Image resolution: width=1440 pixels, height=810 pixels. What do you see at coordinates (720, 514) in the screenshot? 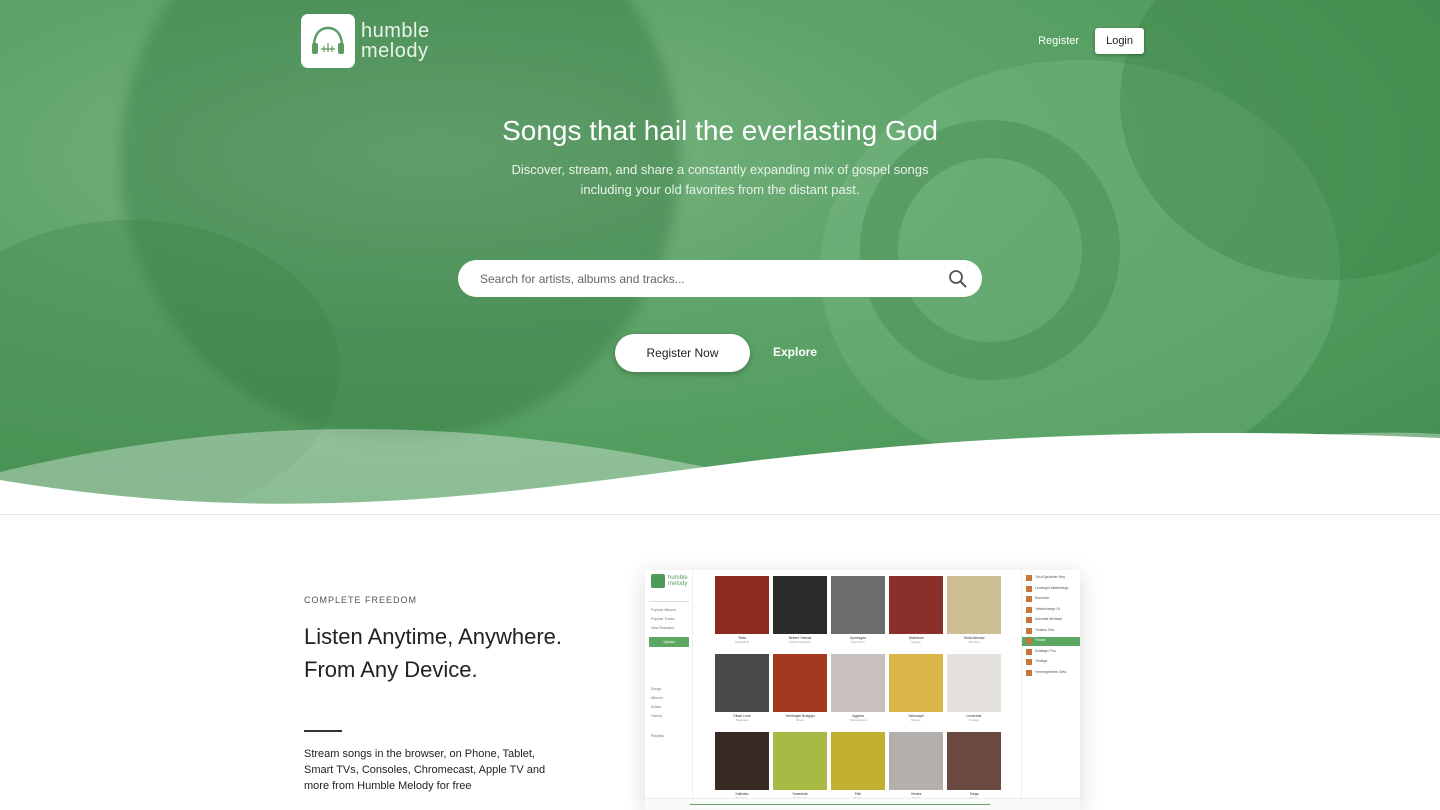
I see `section-divider` at bounding box center [720, 514].